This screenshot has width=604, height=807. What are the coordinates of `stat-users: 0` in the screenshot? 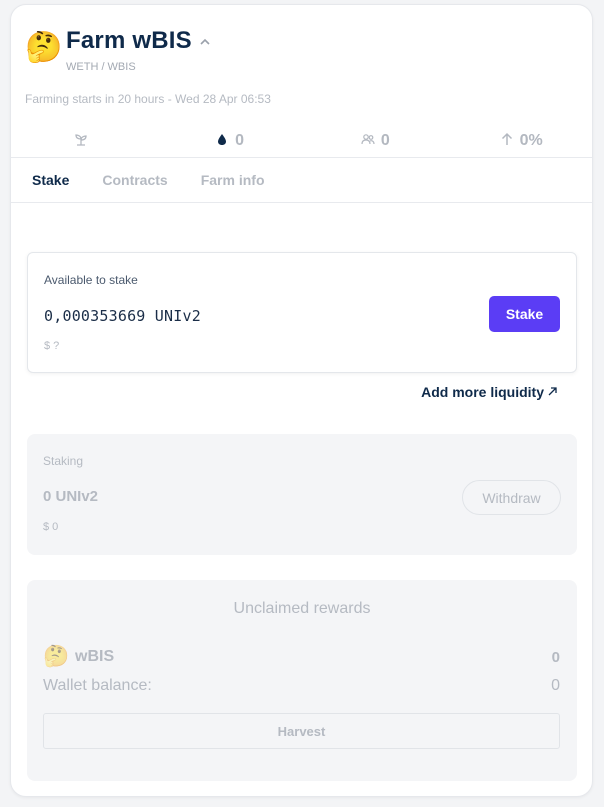 It's located at (376, 141).